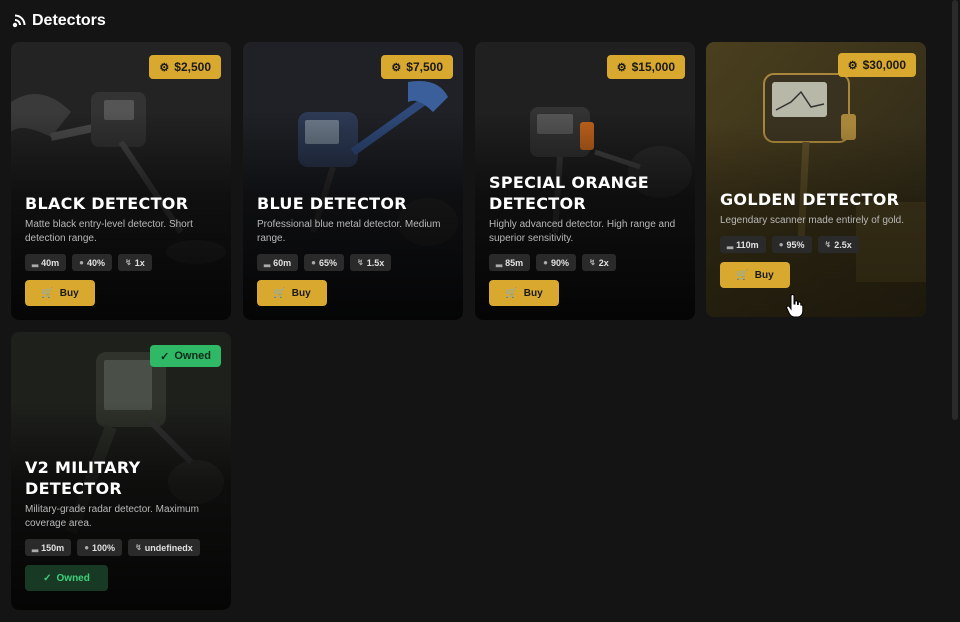  What do you see at coordinates (192, 67) in the screenshot?
I see `price-label: $2,500` at bounding box center [192, 67].